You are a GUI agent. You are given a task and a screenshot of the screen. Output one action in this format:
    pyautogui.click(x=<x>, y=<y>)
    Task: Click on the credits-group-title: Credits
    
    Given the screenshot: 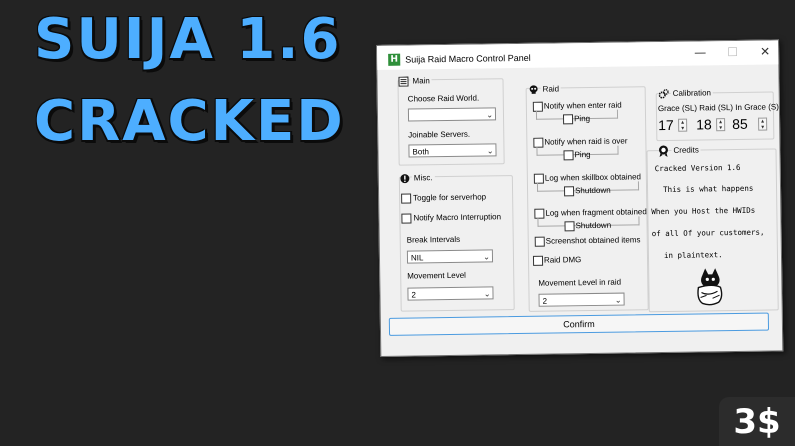 What is the action you would take?
    pyautogui.click(x=686, y=150)
    